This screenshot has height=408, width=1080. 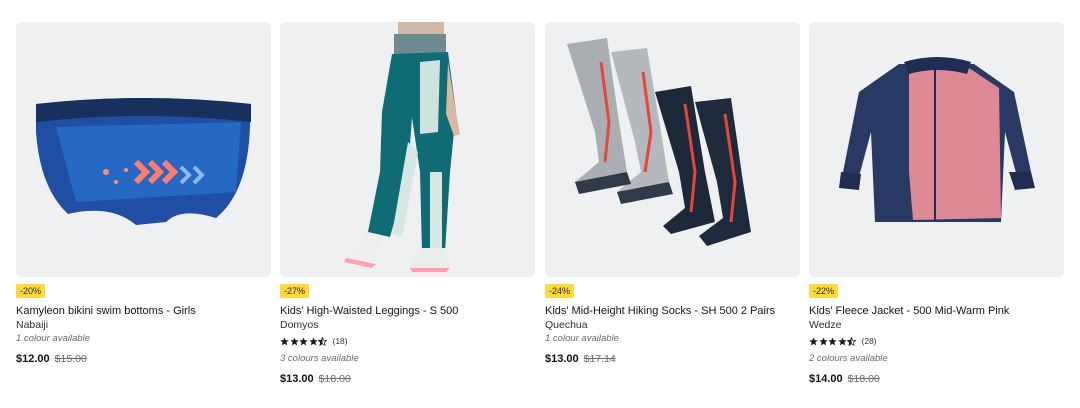 What do you see at coordinates (407, 379) in the screenshot?
I see `price-block: $13.00 $18.00` at bounding box center [407, 379].